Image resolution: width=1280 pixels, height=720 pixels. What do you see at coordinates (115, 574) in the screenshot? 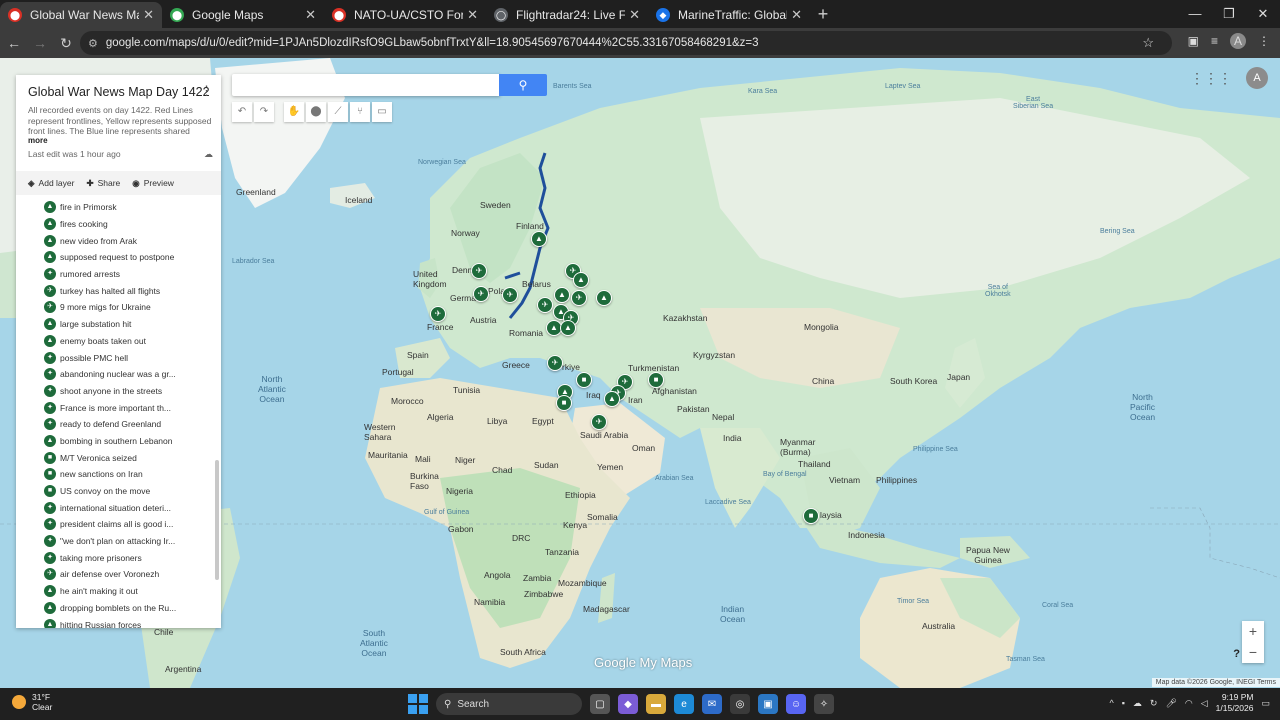
I see `list-item: ✈ air defense over Voronezh` at bounding box center [115, 574].